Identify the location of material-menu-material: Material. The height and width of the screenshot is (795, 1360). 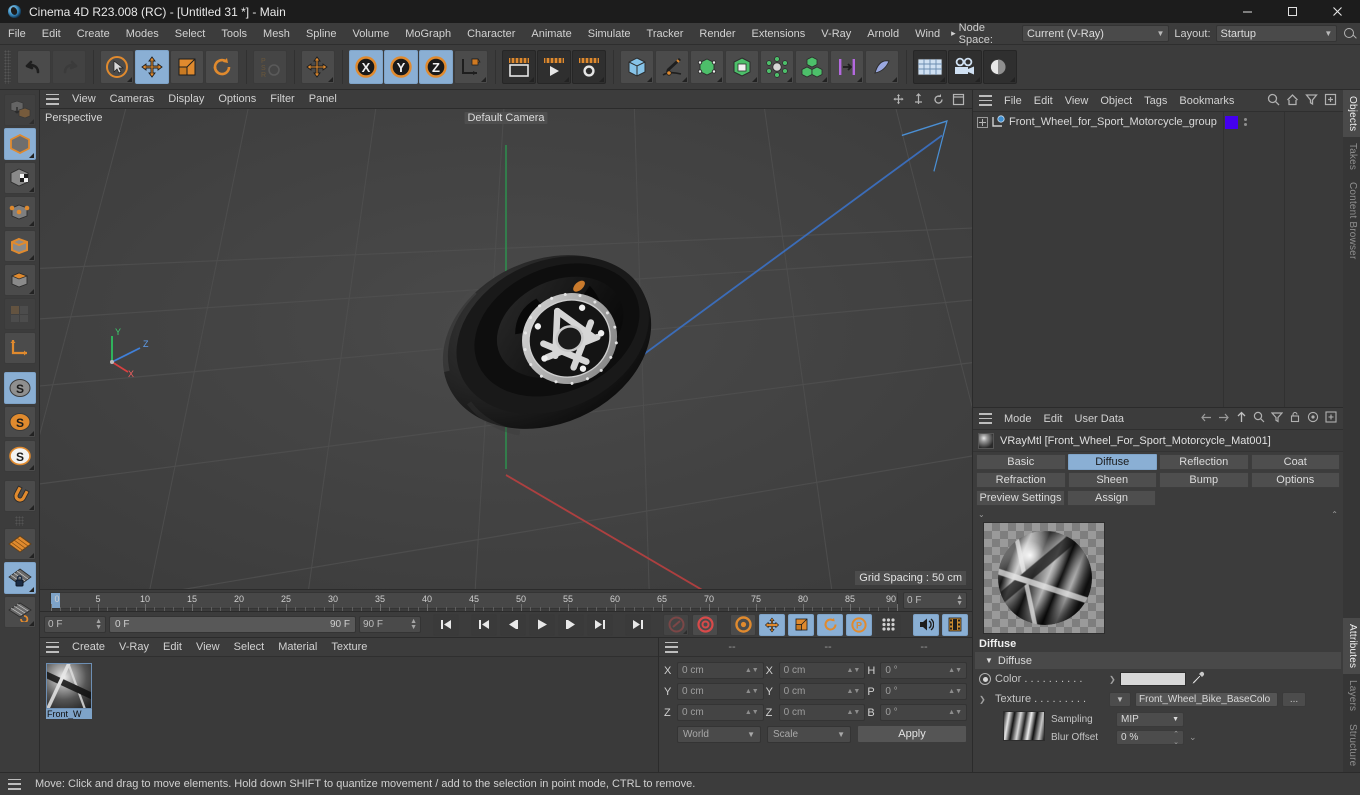
(297, 647).